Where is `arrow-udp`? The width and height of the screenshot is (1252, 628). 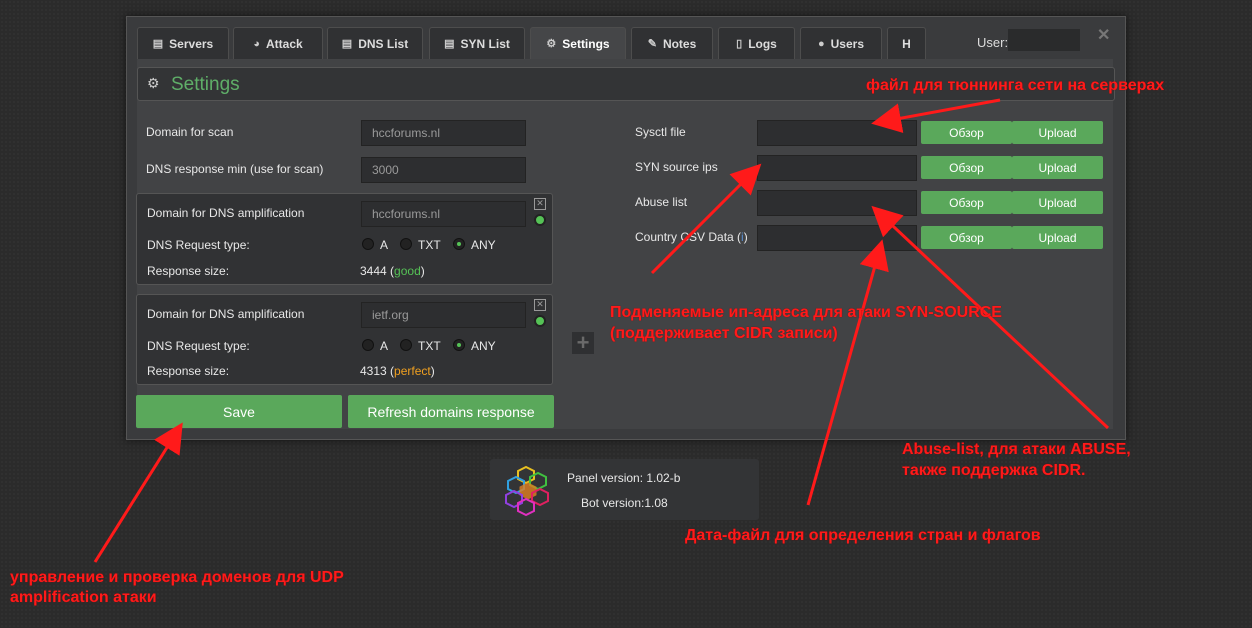 arrow-udp is located at coordinates (138, 492).